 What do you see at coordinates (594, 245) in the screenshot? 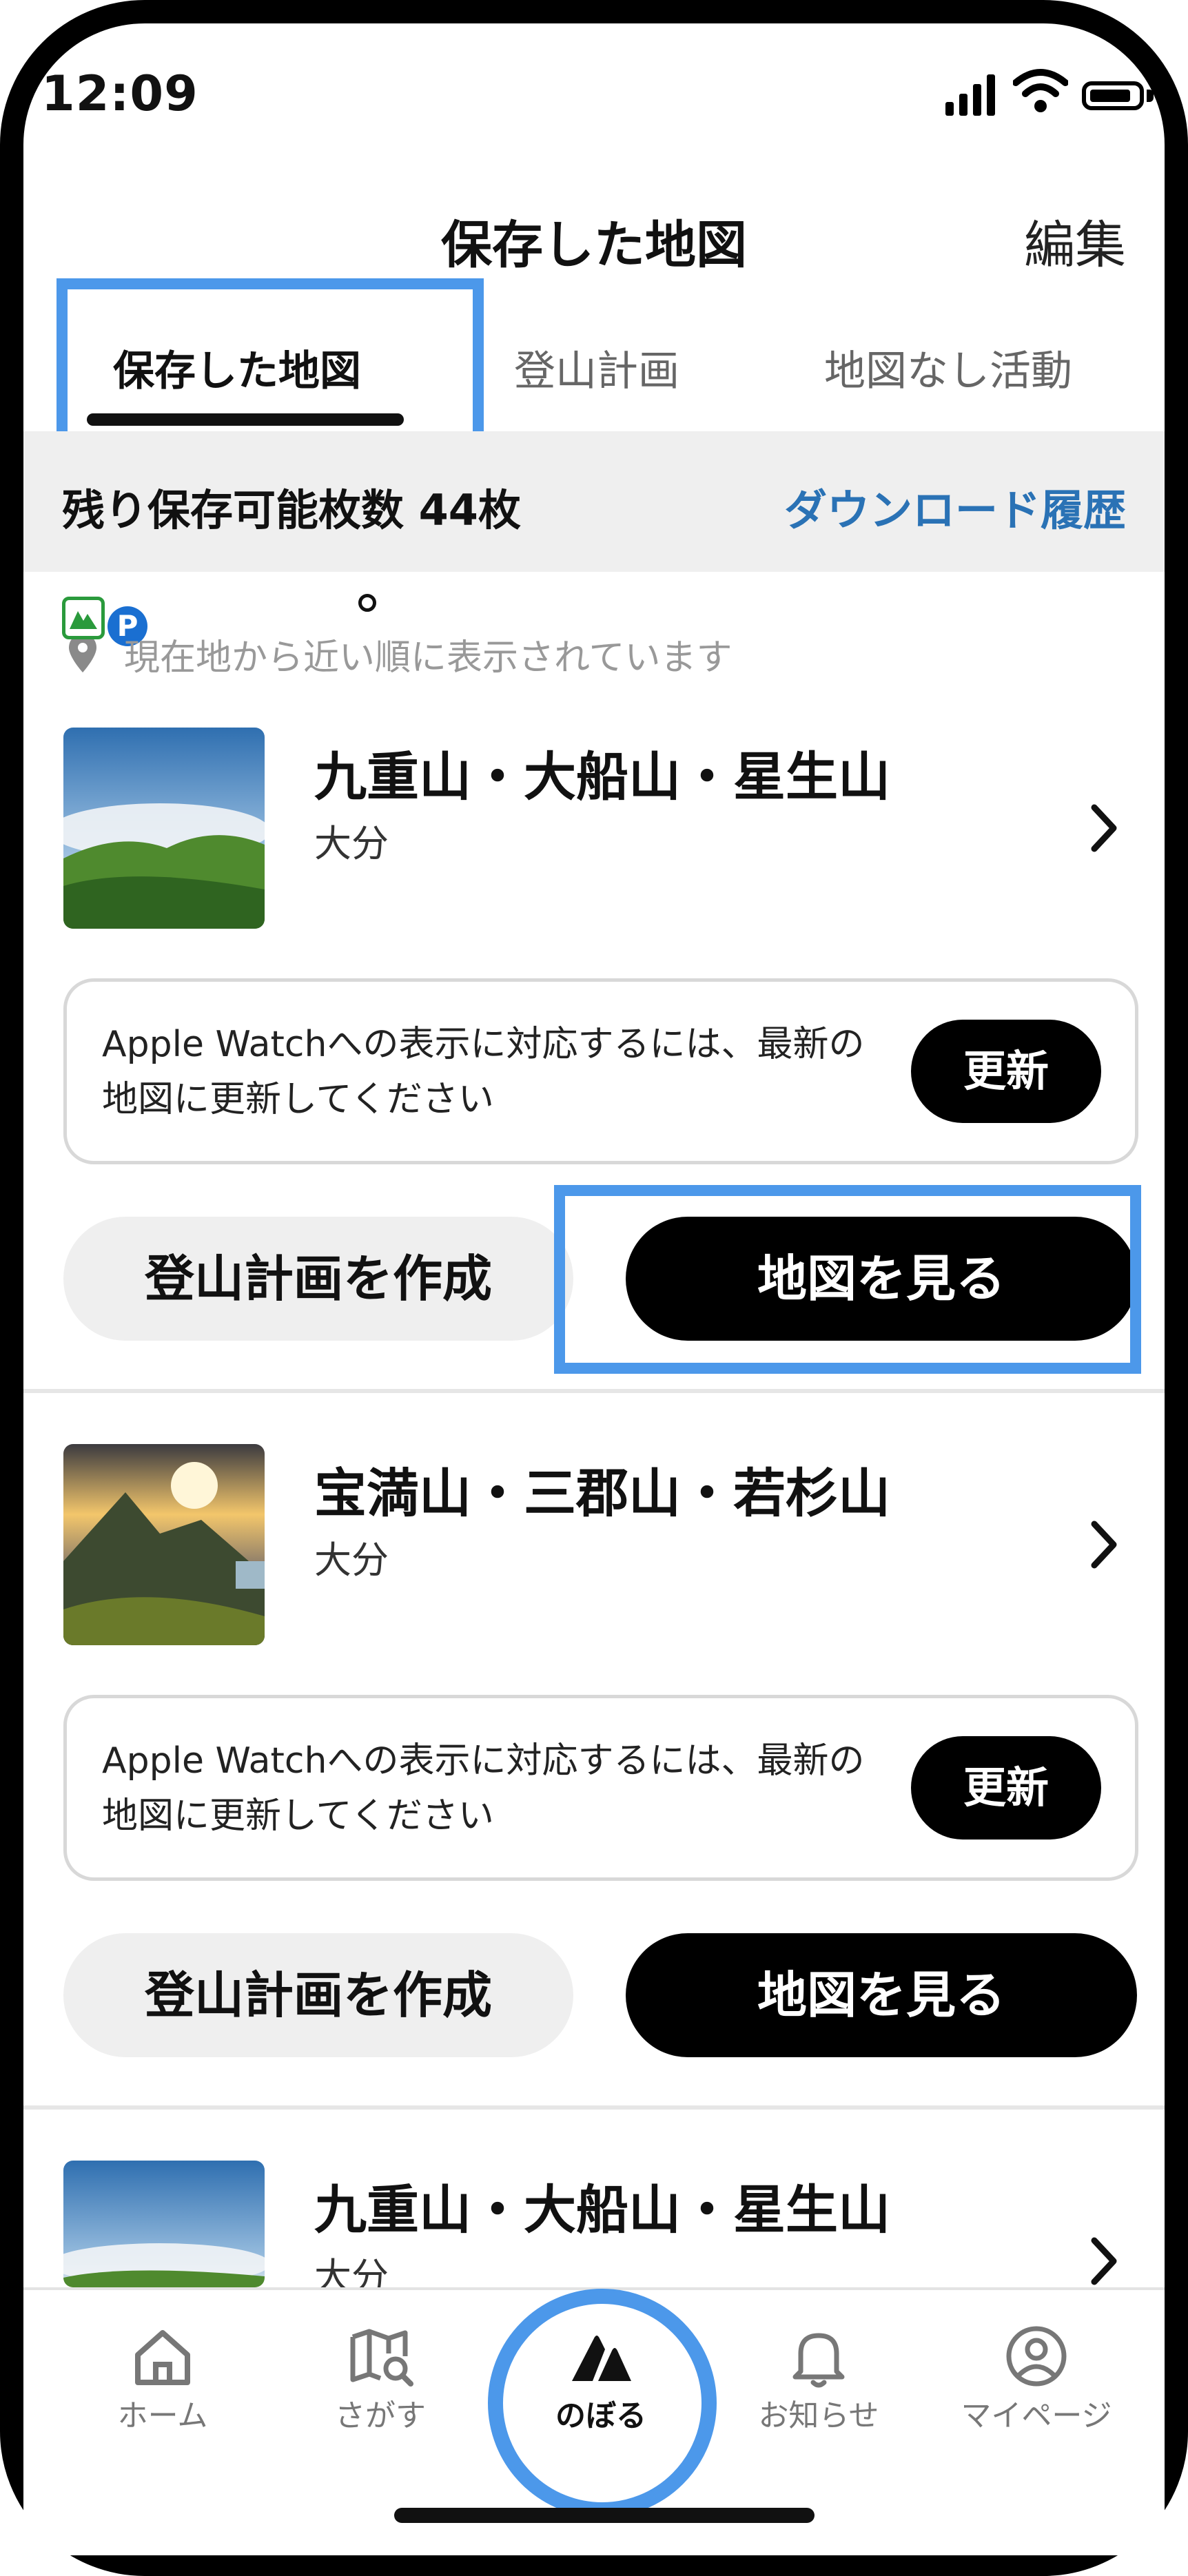
I see `page-title: 保存した地図` at bounding box center [594, 245].